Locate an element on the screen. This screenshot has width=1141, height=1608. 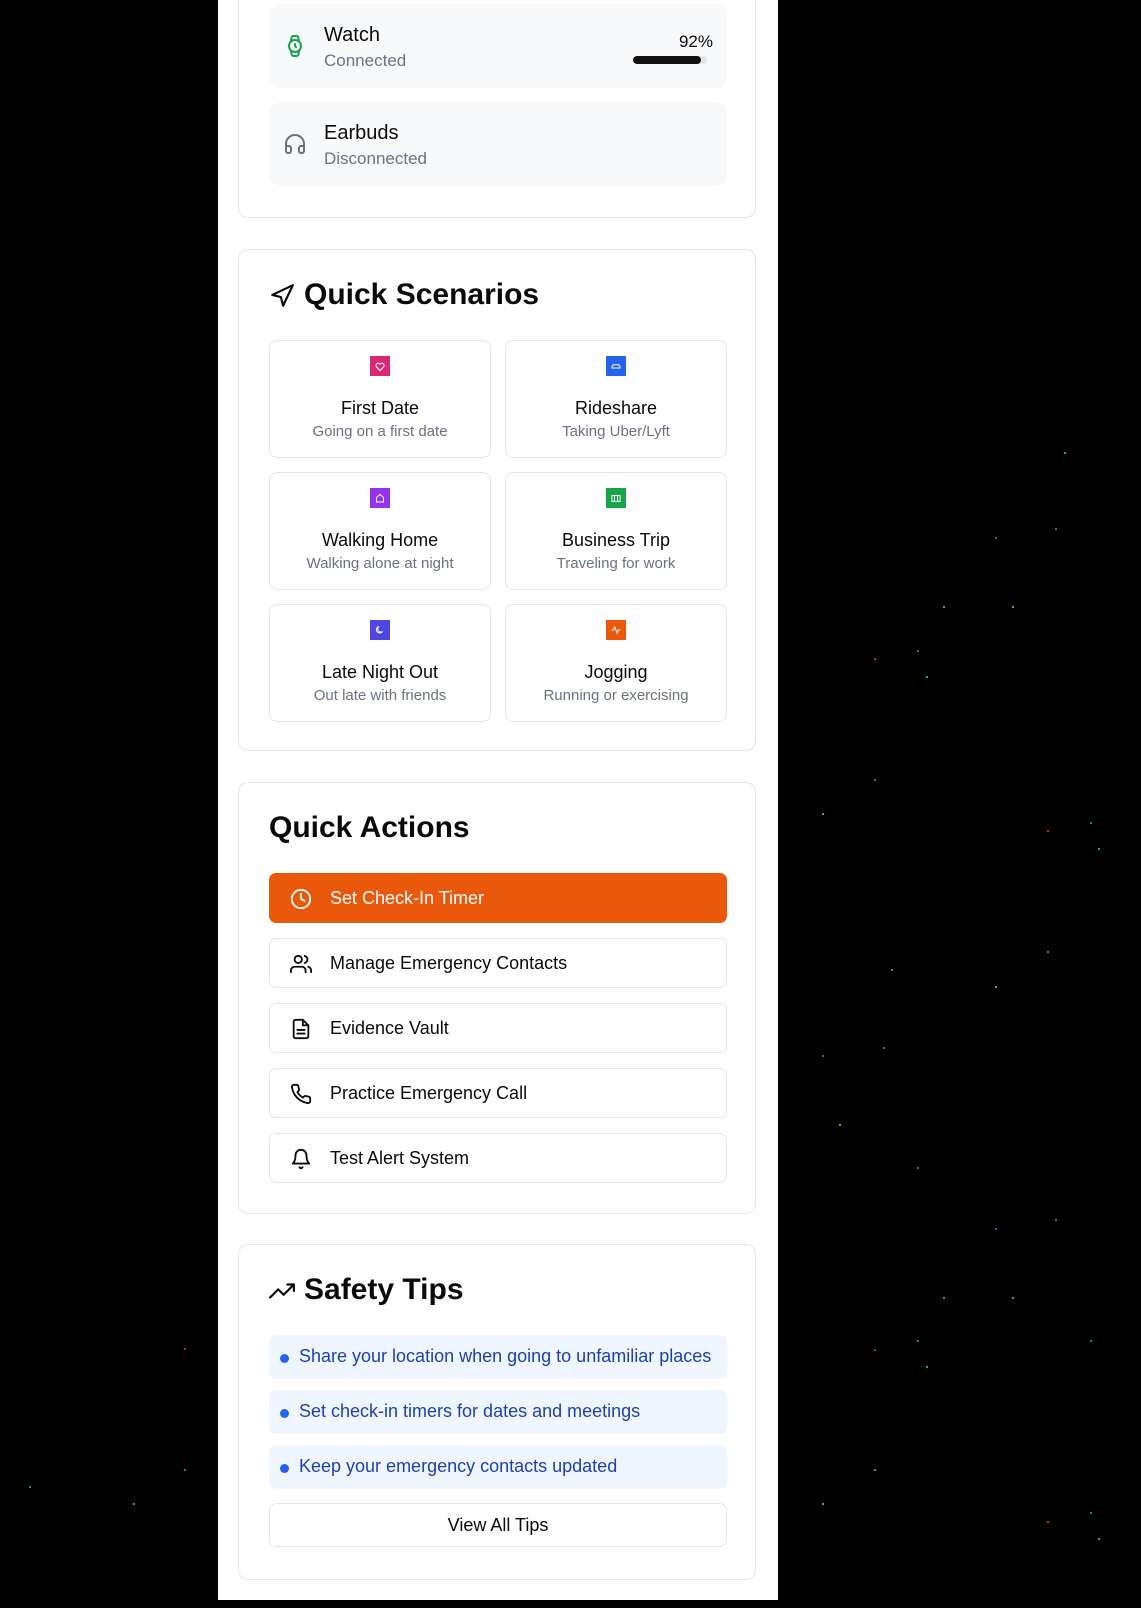
action-label: Evidence Vault is located at coordinates (389, 1028).